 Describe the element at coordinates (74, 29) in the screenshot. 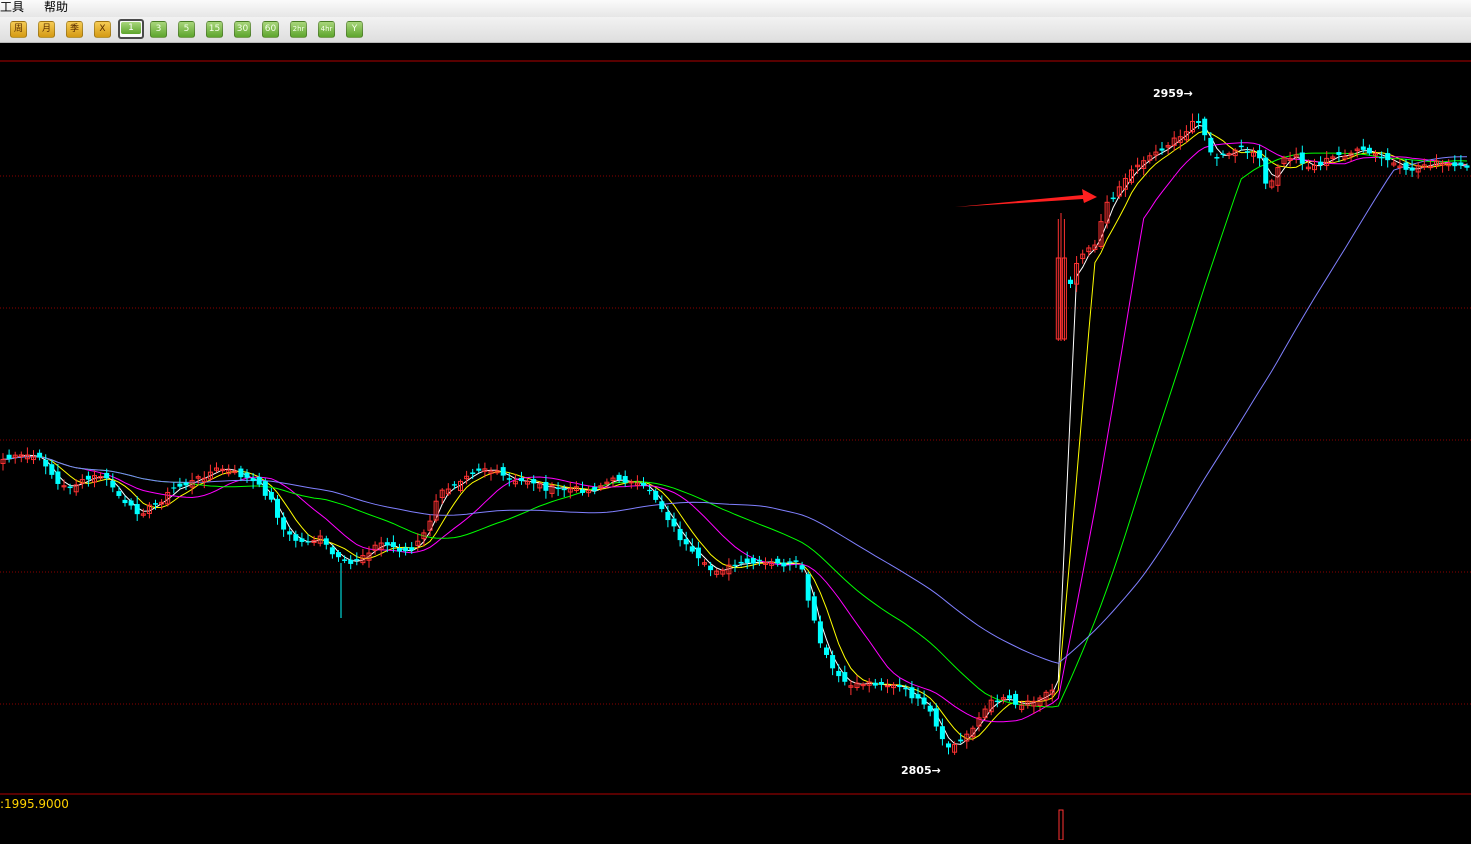

I see `period-quarter-button: 季` at that location.